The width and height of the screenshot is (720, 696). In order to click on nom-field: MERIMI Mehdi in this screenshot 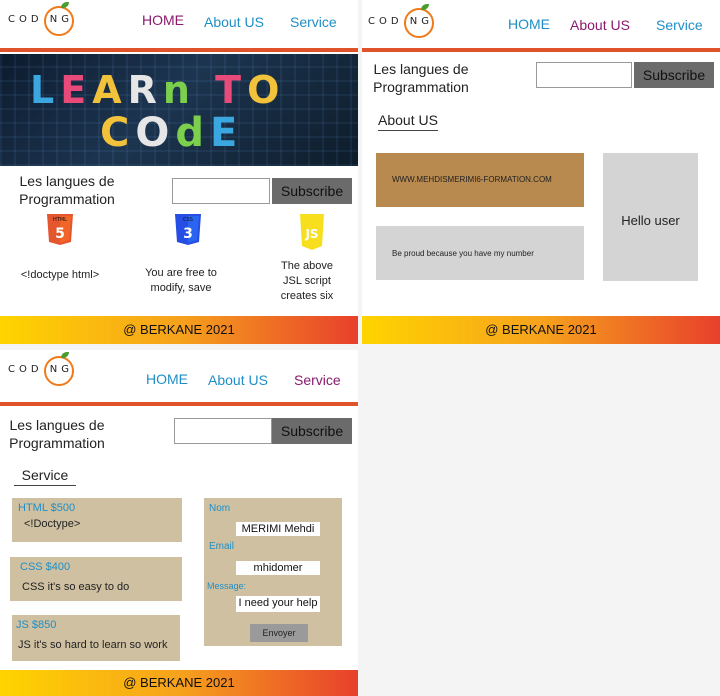, I will do `click(278, 529)`.